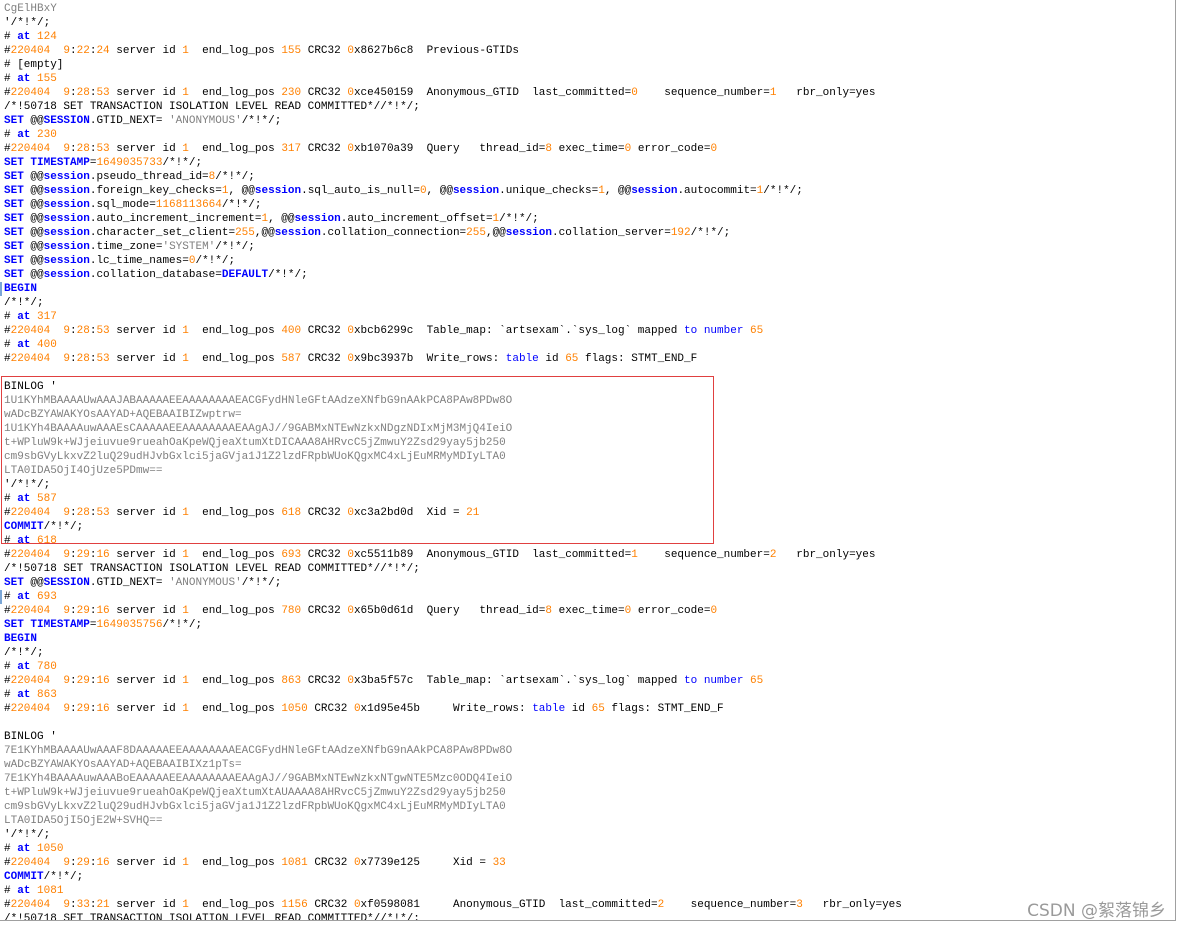  I want to click on code-token: xf0598081 Anonymous_GTID last_committed=, so click(509, 905).